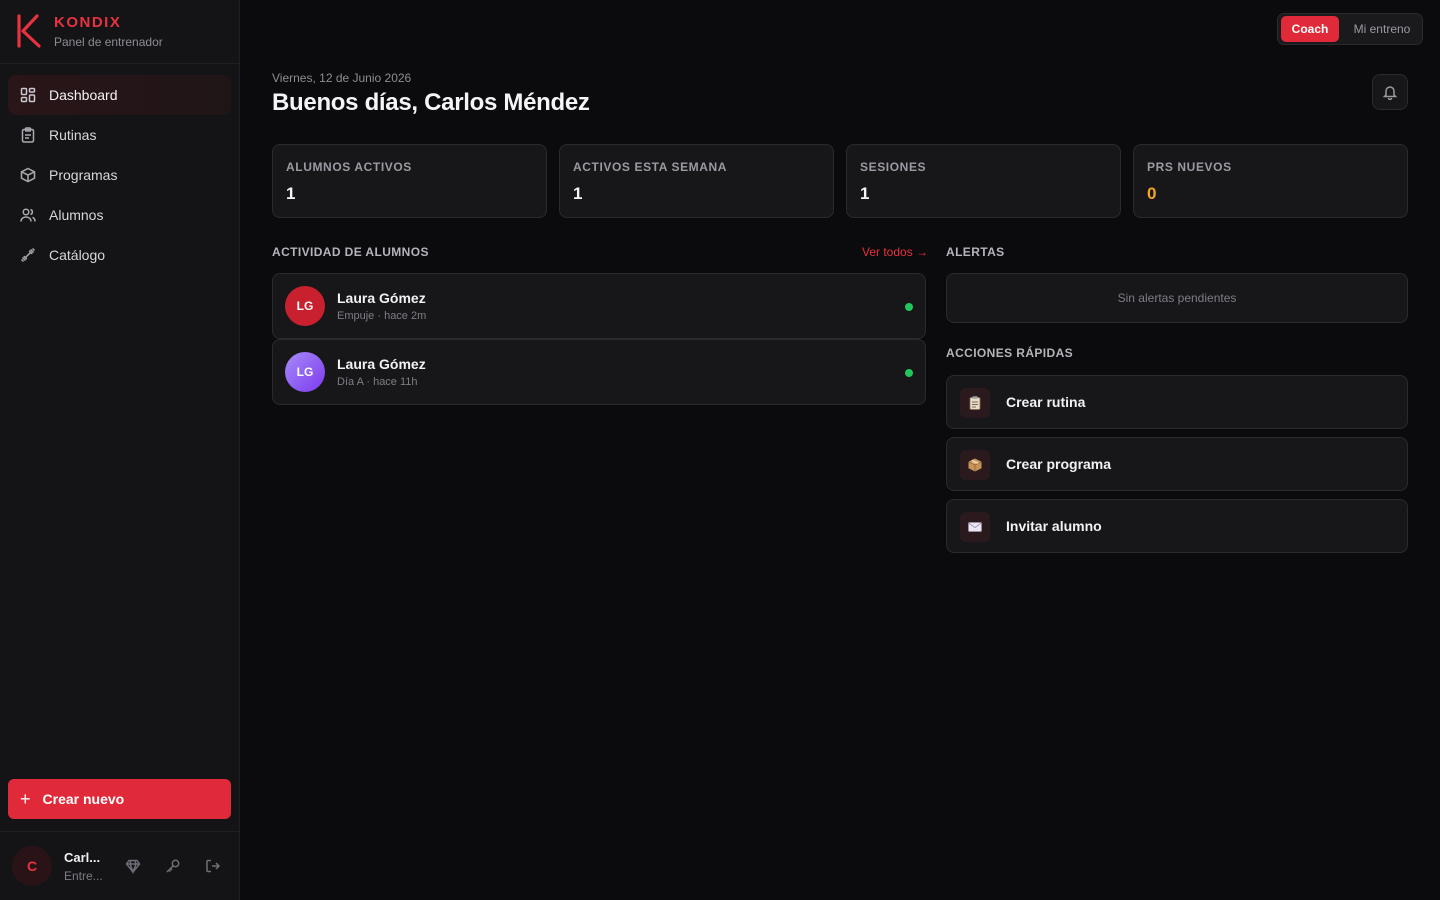  What do you see at coordinates (1177, 298) in the screenshot?
I see `alerts-empty-state: Sin alertas pendientes` at bounding box center [1177, 298].